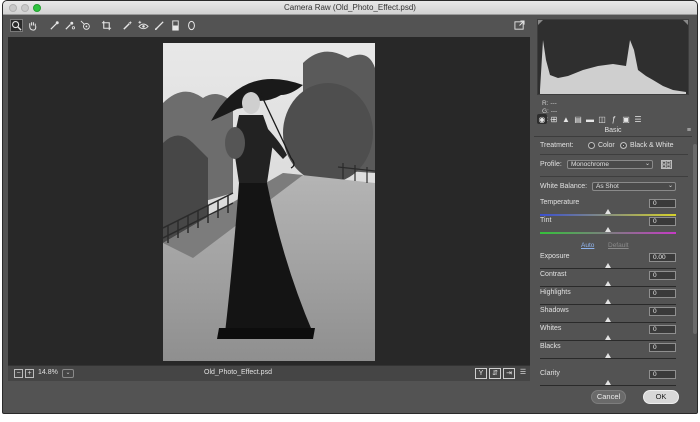 This screenshot has height=422, width=700. Describe the element at coordinates (546, 220) in the screenshot. I see `tint-label: Tint` at that location.